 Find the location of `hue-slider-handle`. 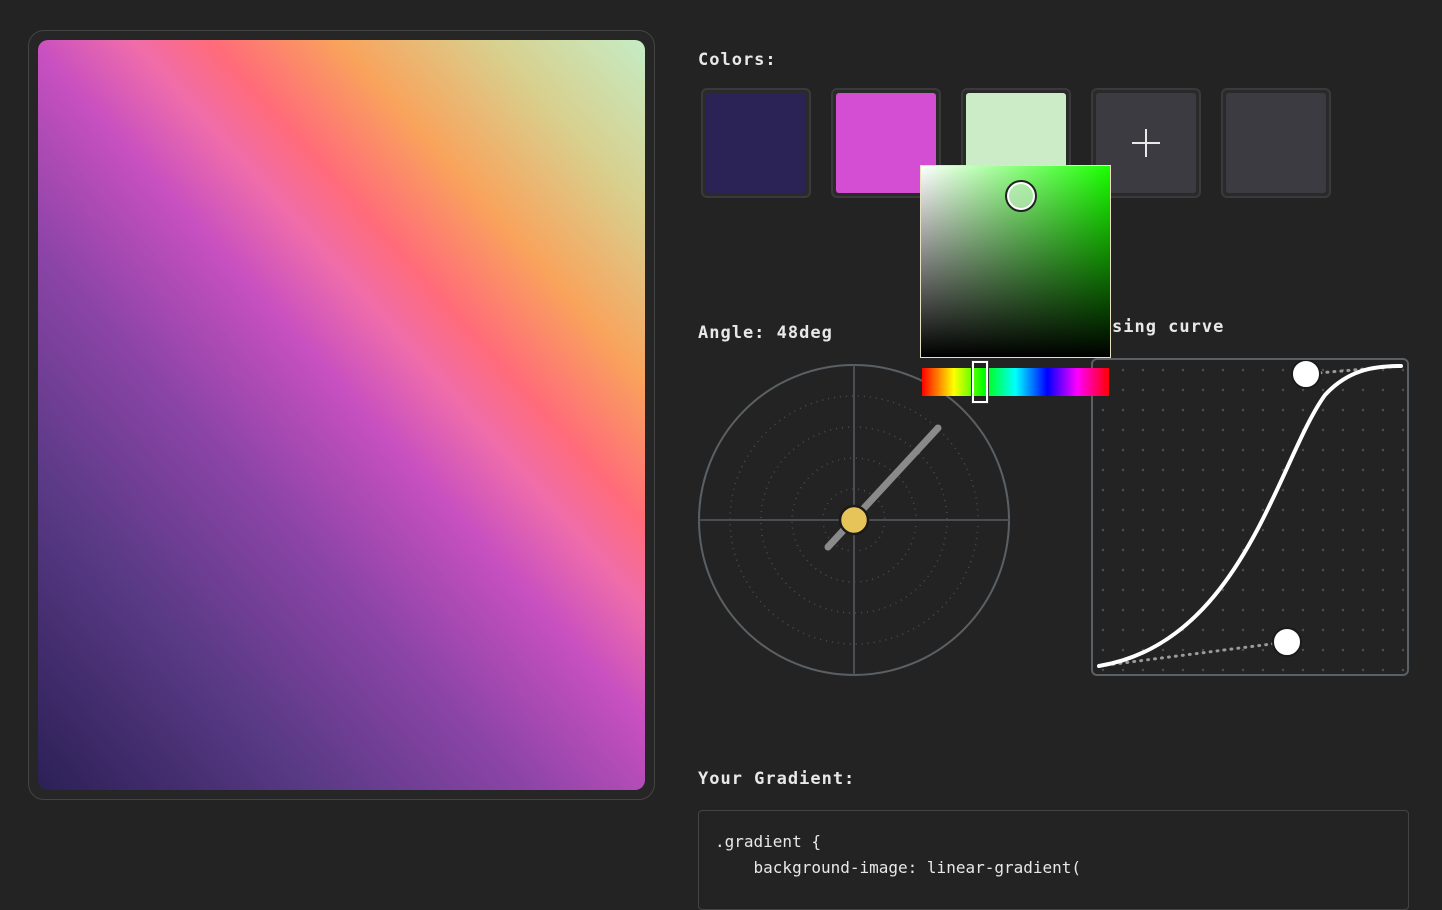

hue-slider-handle is located at coordinates (980, 382).